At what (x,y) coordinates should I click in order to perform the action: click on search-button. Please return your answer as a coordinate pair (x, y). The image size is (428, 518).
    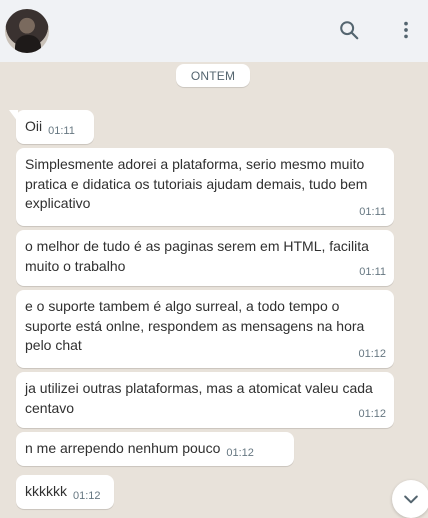
    Looking at the image, I should click on (349, 30).